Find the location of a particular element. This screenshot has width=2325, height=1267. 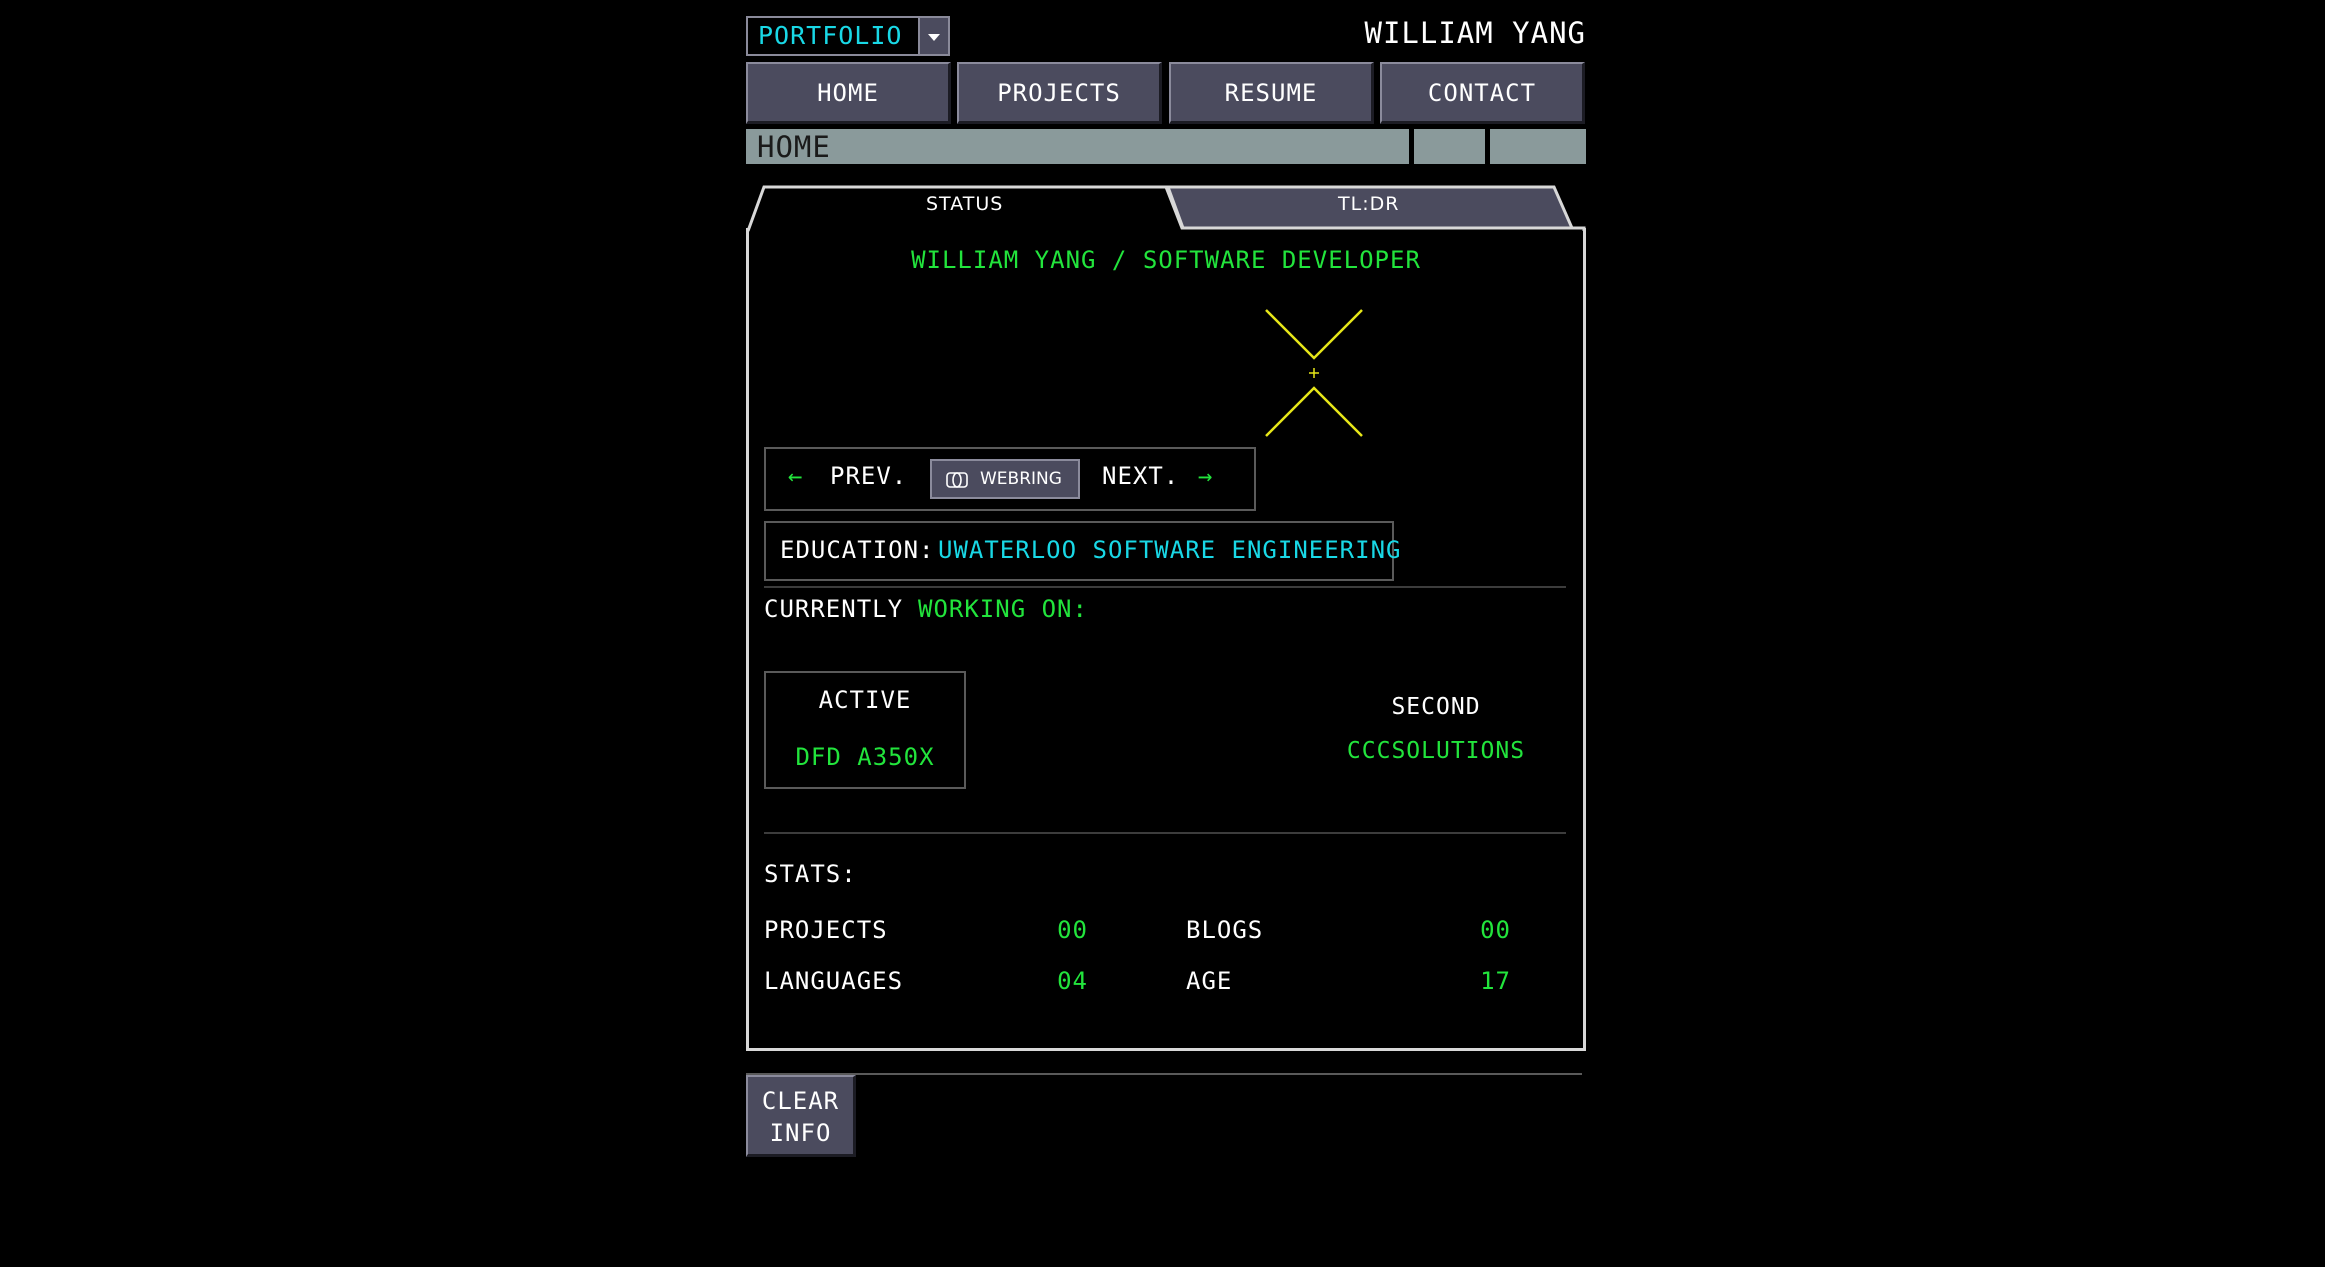

working-on-label: WORKING ON: is located at coordinates (1003, 609).